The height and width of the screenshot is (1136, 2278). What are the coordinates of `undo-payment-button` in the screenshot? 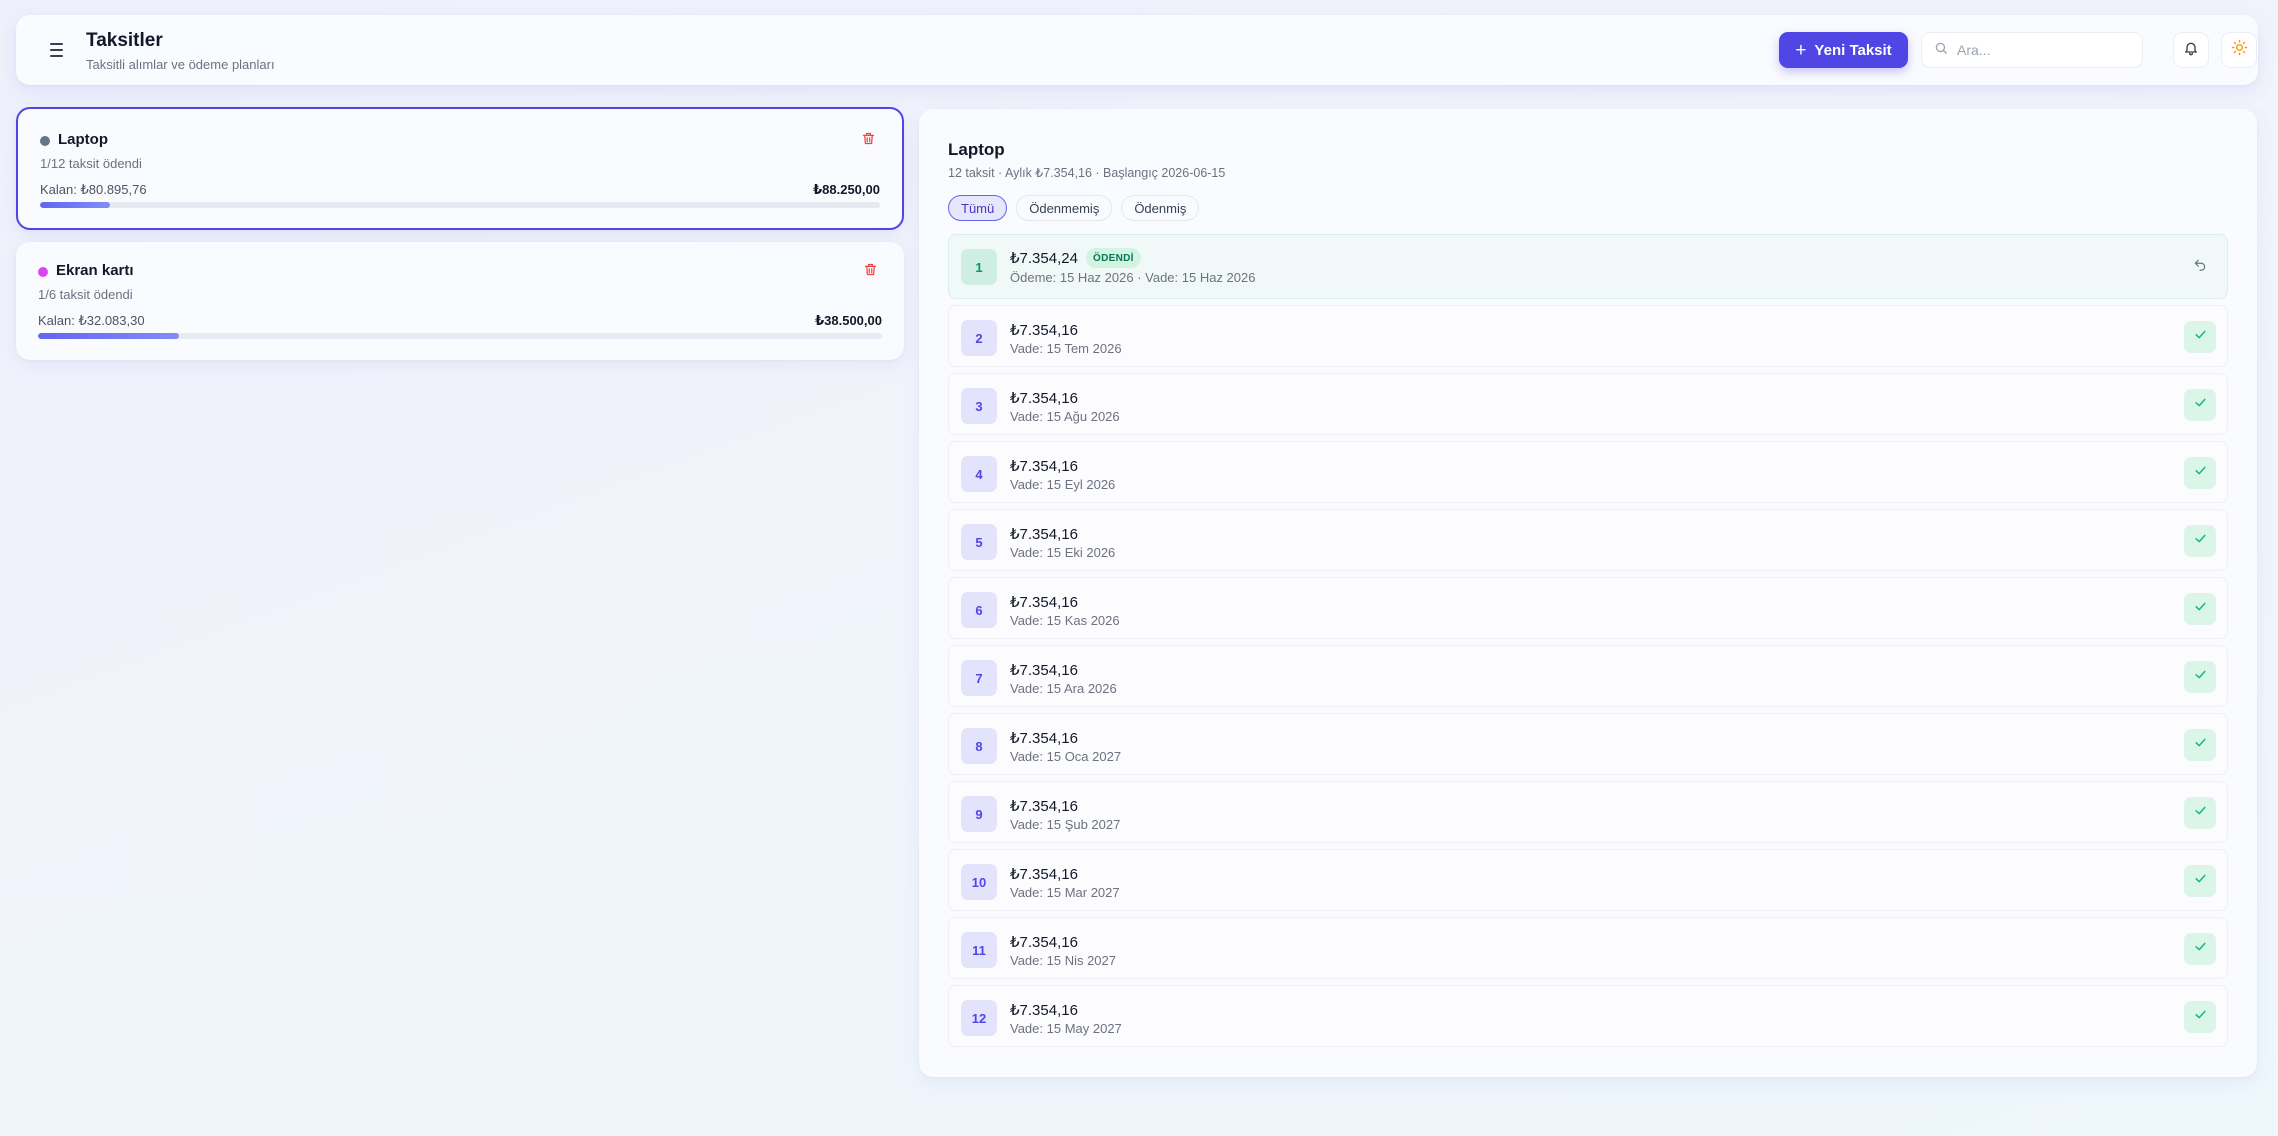 It's located at (2200, 267).